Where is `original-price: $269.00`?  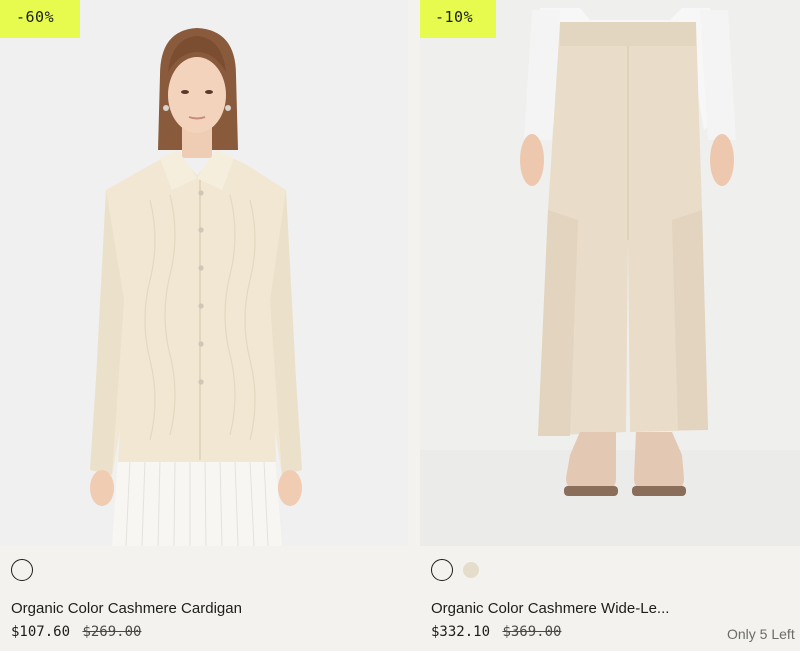
original-price: $269.00 is located at coordinates (112, 632).